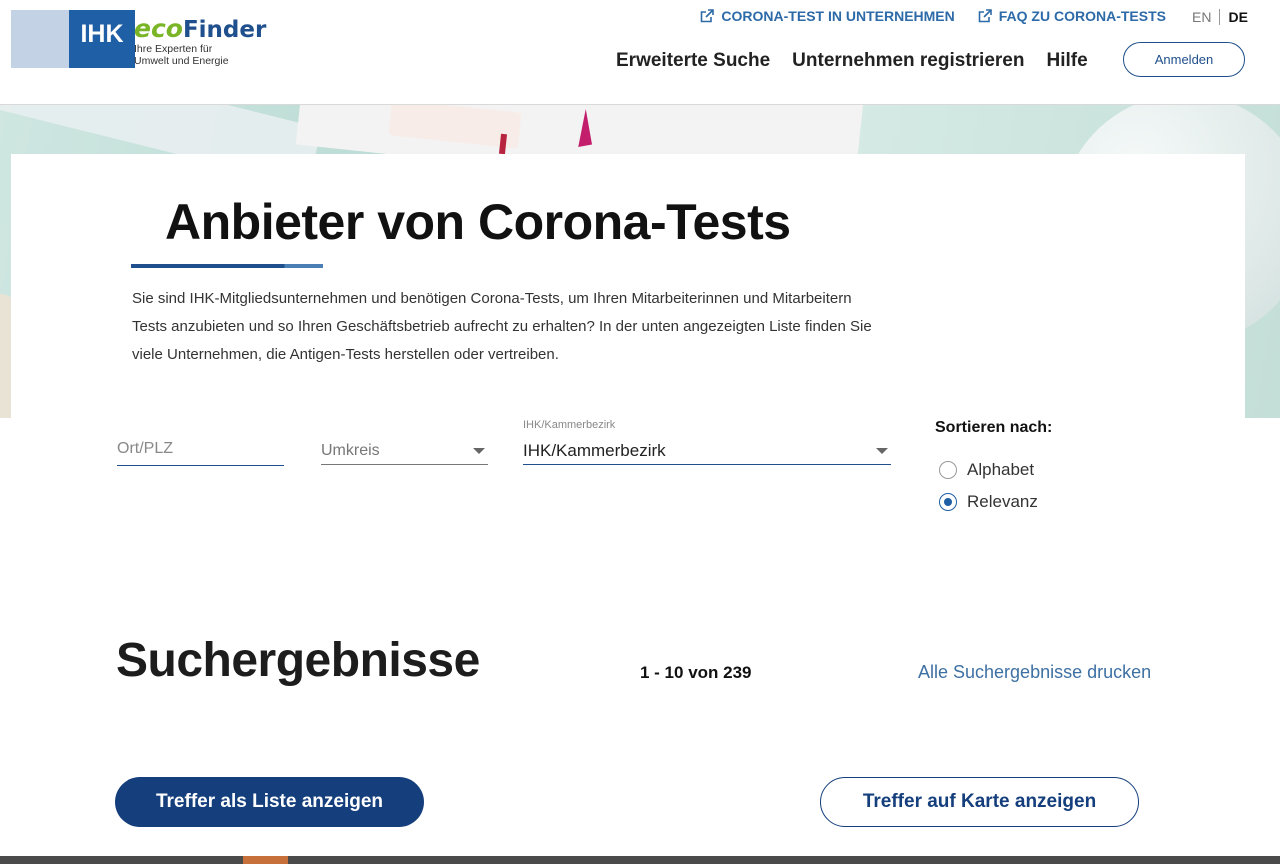  Describe the element at coordinates (350, 450) in the screenshot. I see `umkreis-value: Umkreis` at that location.